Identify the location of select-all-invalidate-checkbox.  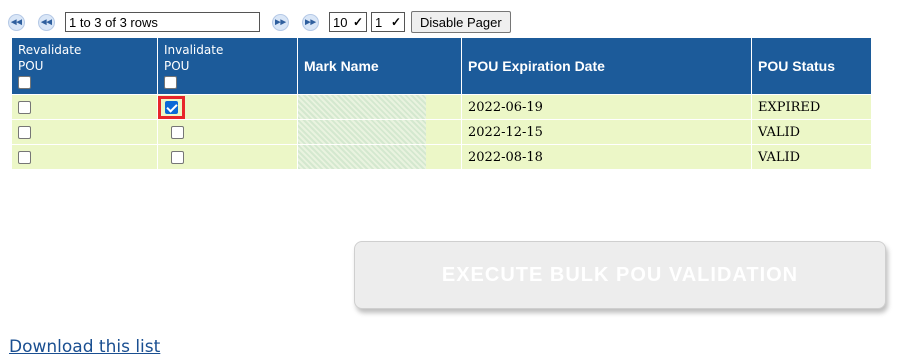
(170, 82).